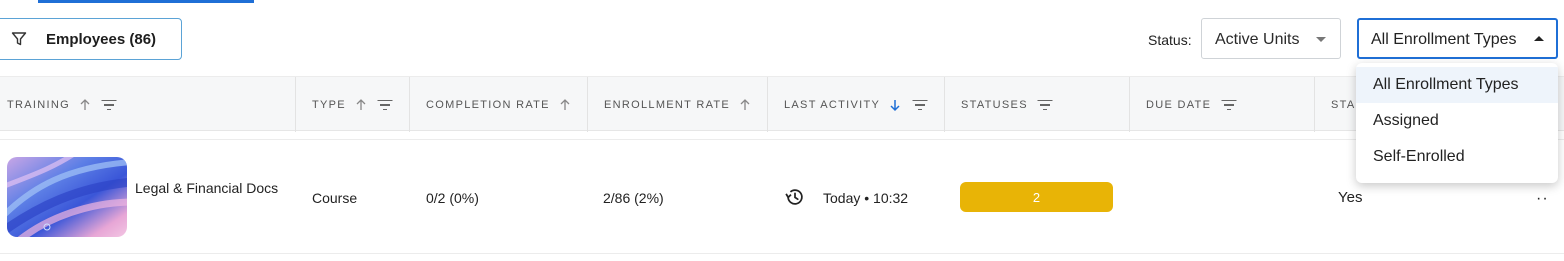 This screenshot has height=261, width=1564. I want to click on status-flag-value: Yes, so click(1350, 197).